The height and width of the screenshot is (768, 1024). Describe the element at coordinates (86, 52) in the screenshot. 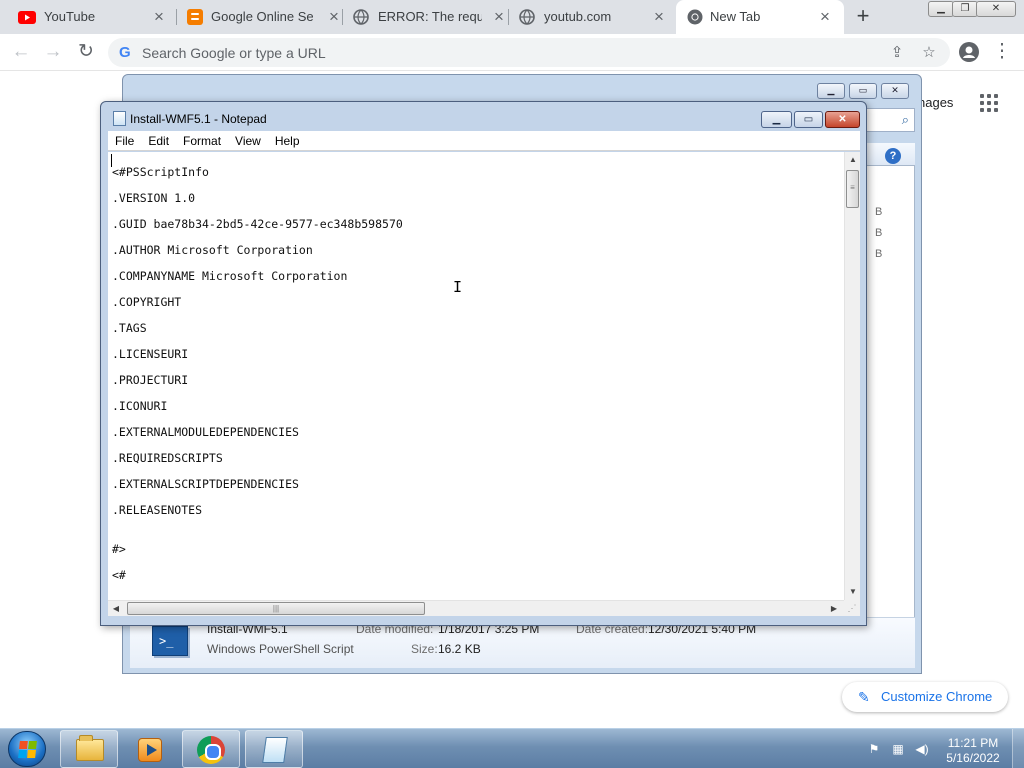

I see `reload-icon: ↻` at that location.